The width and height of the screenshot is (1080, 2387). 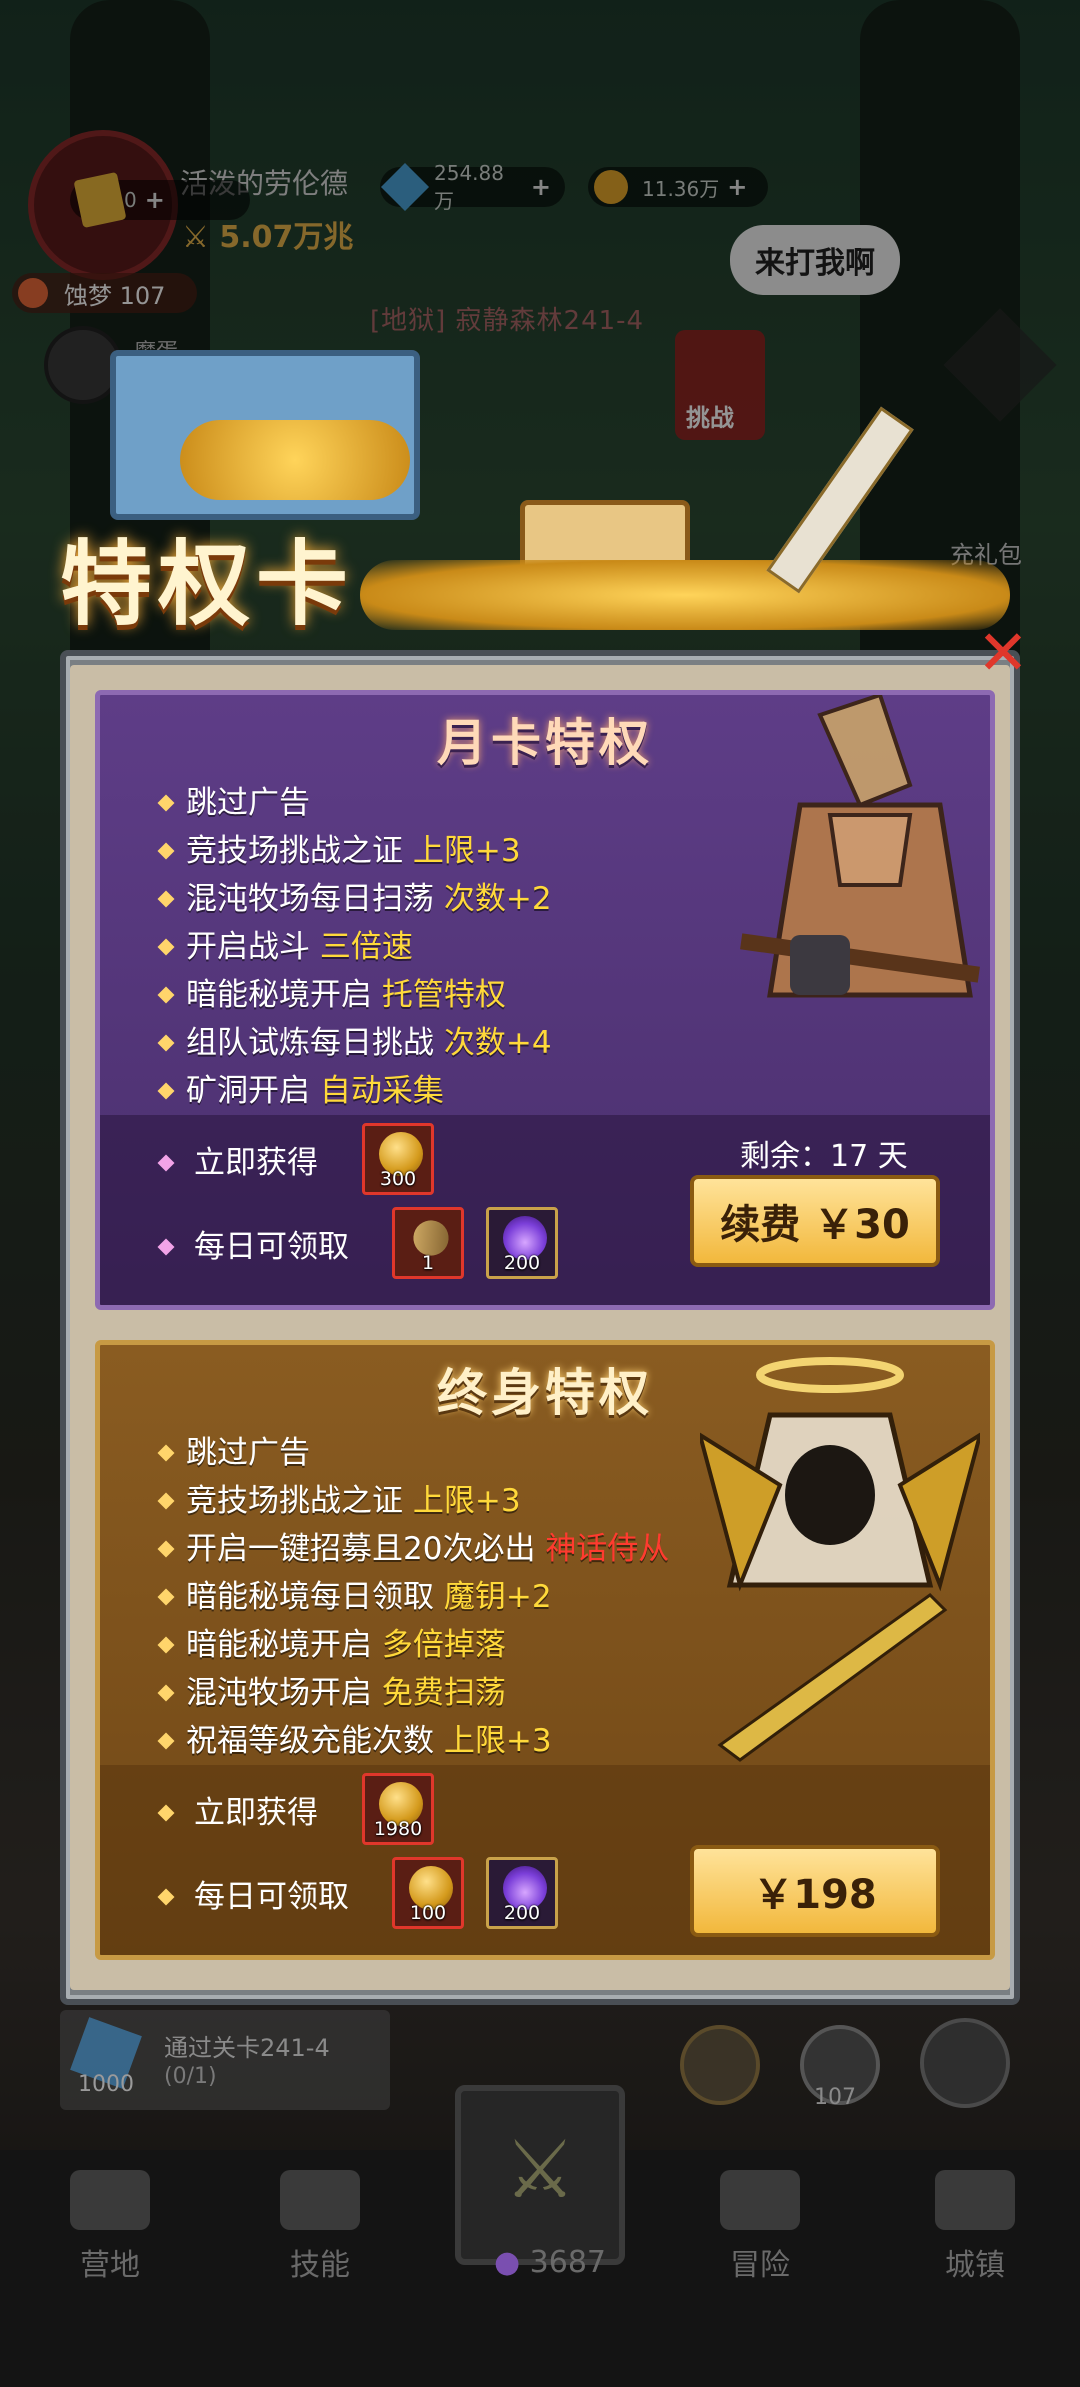 I want to click on lifetime-reward-band: 立即获得 1980 每日可领取 100 200 ￥198, so click(x=545, y=1860).